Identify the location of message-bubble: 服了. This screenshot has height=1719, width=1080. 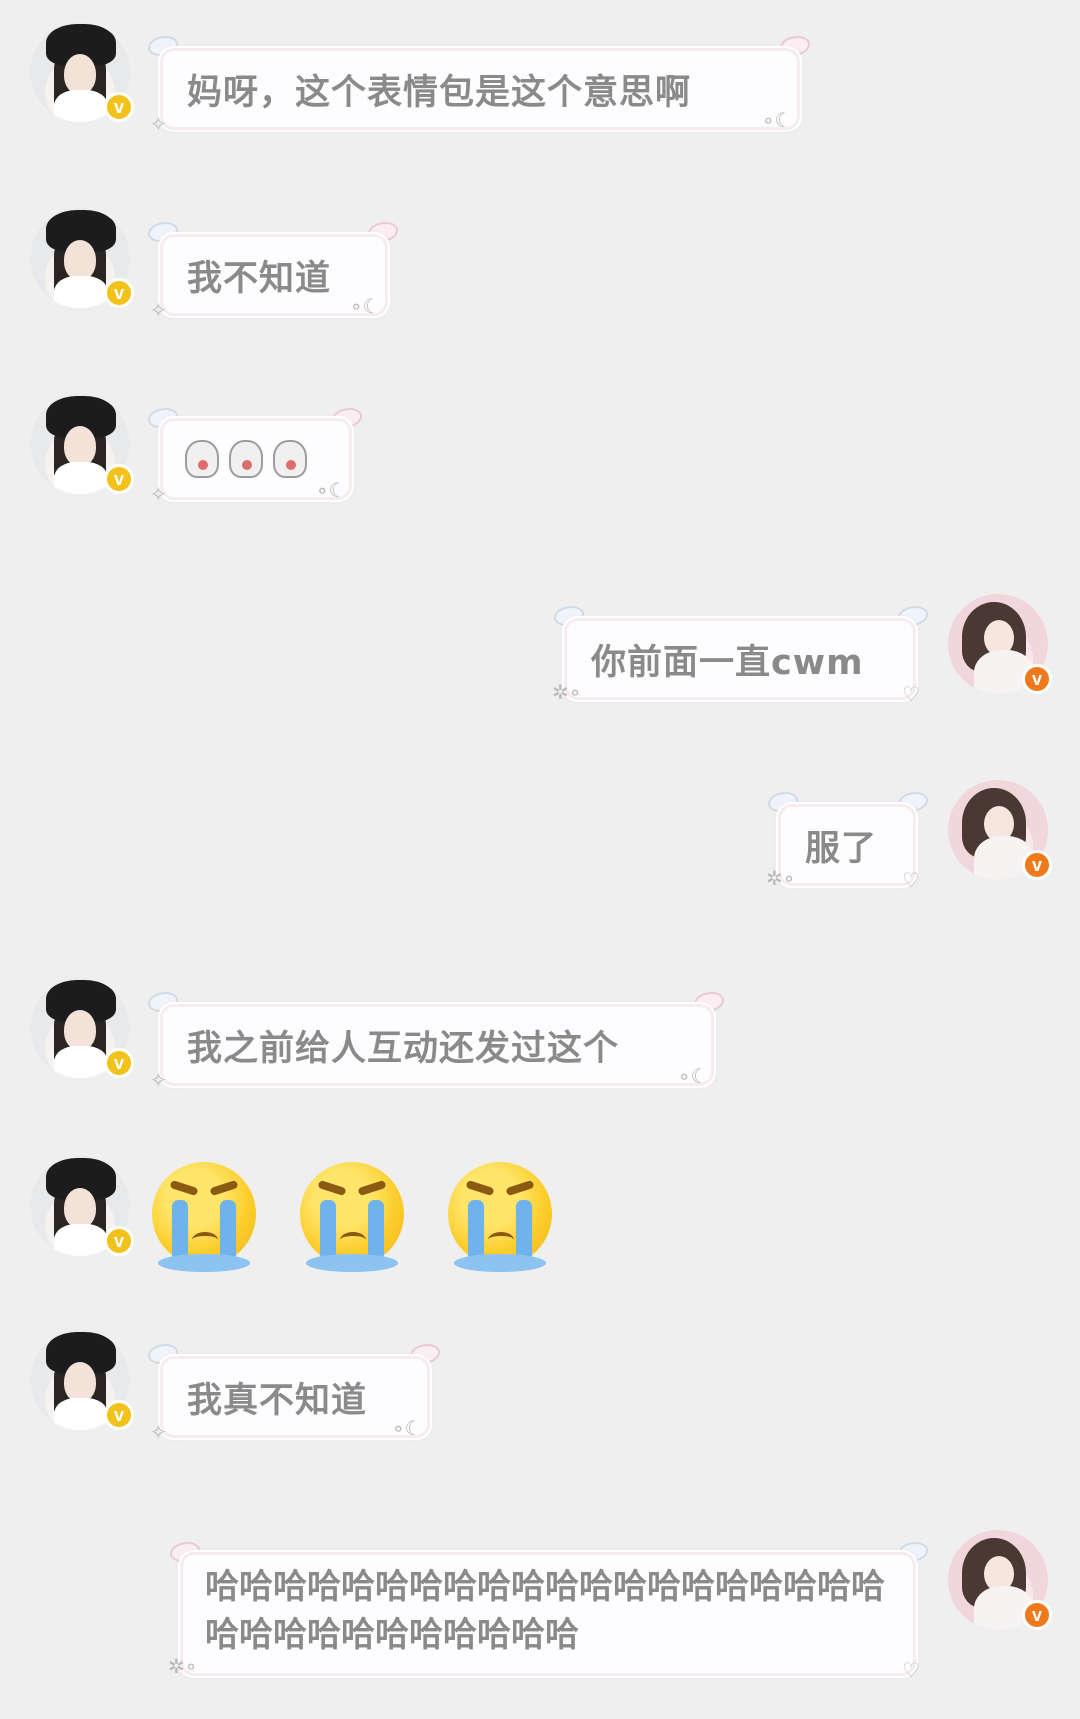
(847, 845).